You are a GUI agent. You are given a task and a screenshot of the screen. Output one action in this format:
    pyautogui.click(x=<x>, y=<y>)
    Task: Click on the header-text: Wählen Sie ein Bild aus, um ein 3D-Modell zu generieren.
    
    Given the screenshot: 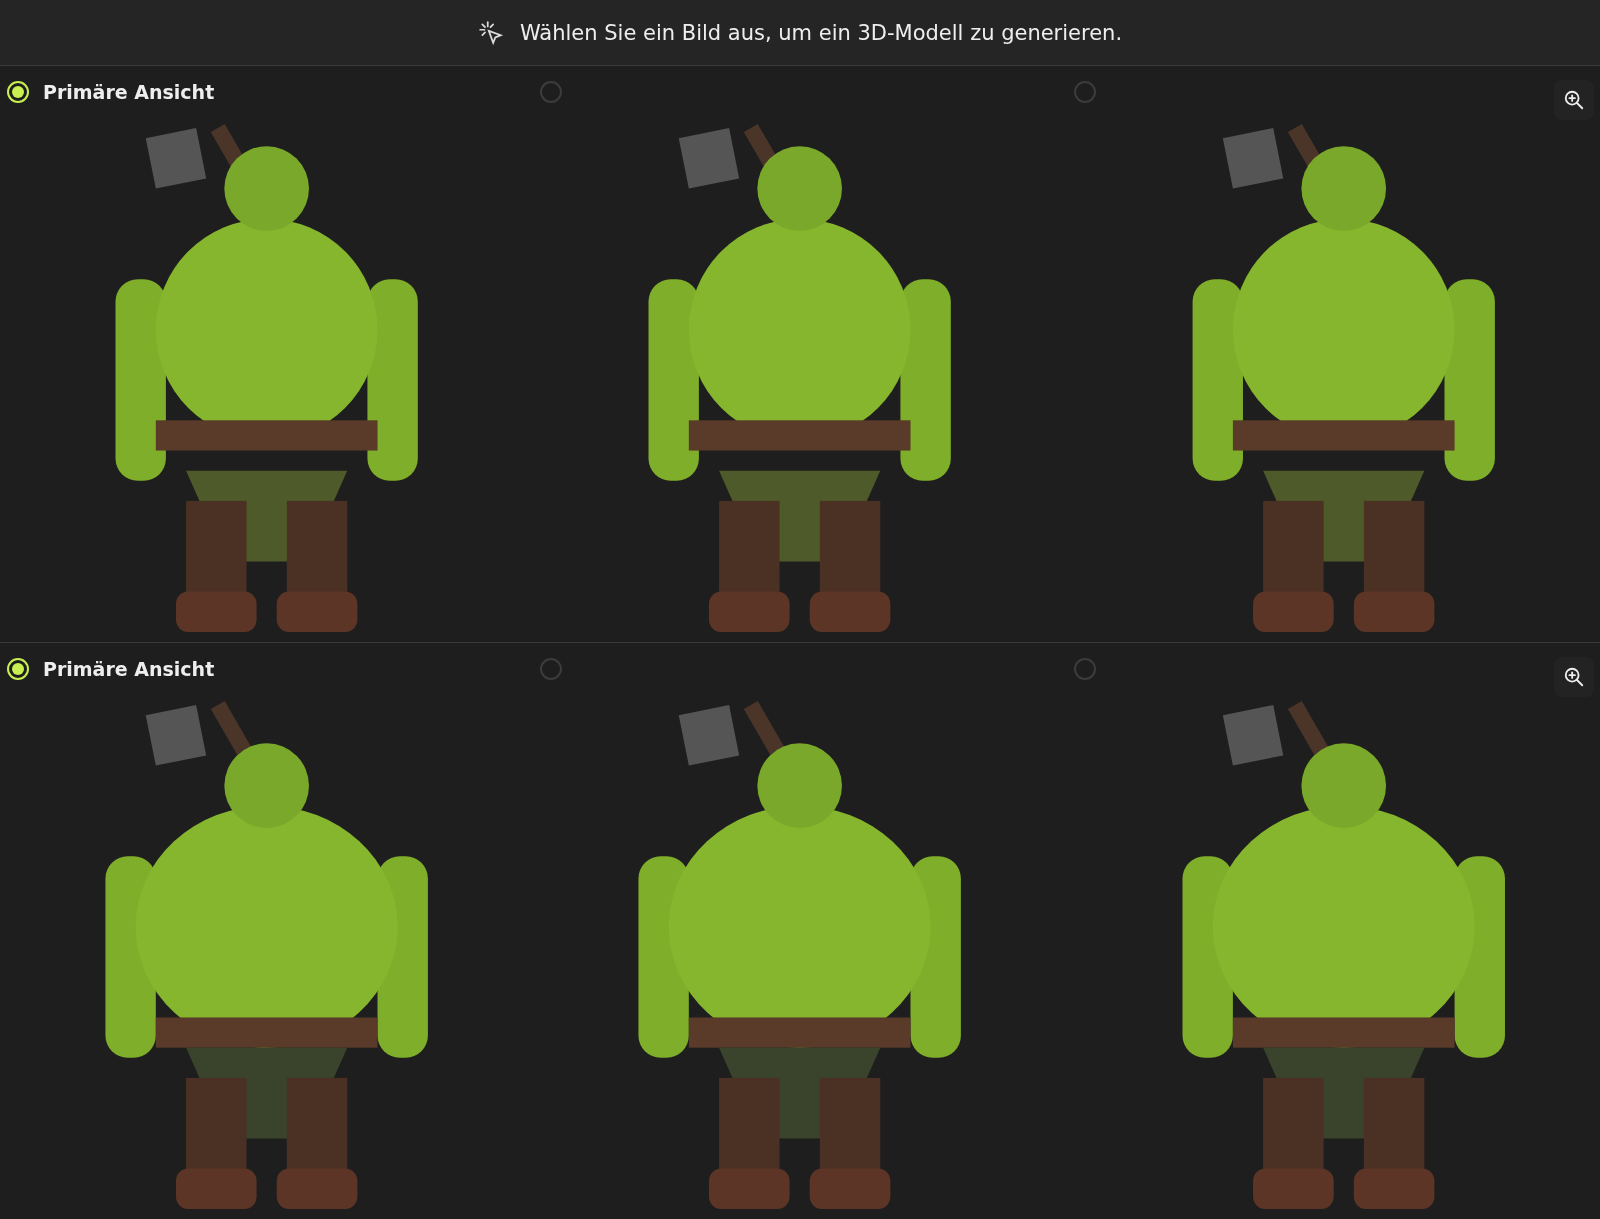 What is the action you would take?
    pyautogui.click(x=821, y=32)
    